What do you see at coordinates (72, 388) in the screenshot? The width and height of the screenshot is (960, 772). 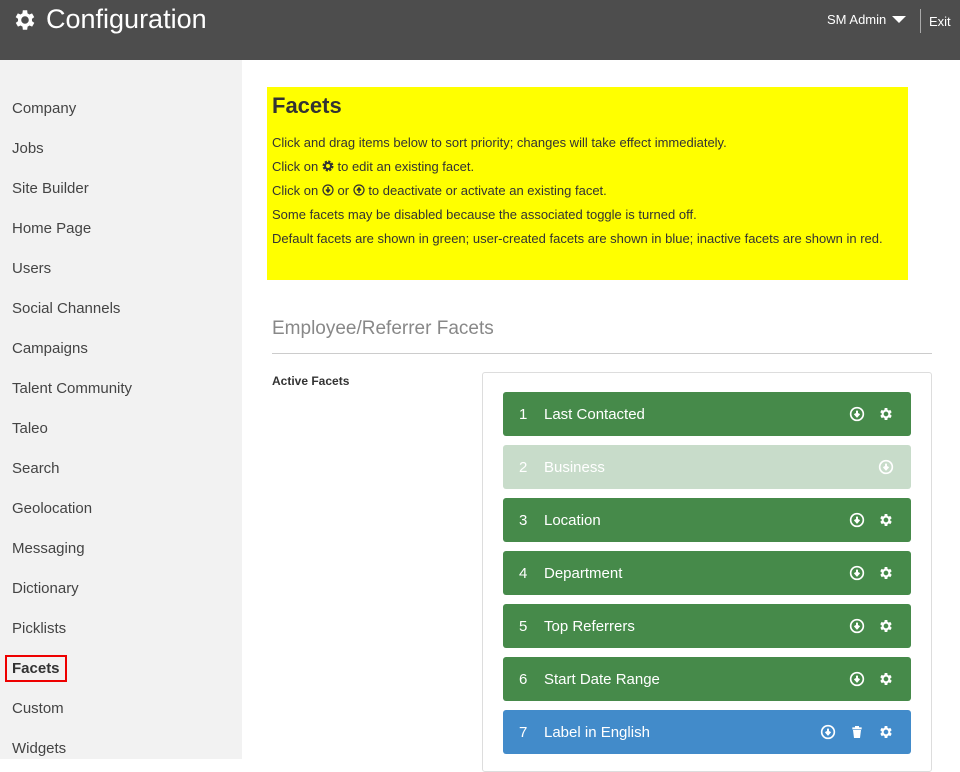 I see `sidebar-item-talent-community: Talent Community` at bounding box center [72, 388].